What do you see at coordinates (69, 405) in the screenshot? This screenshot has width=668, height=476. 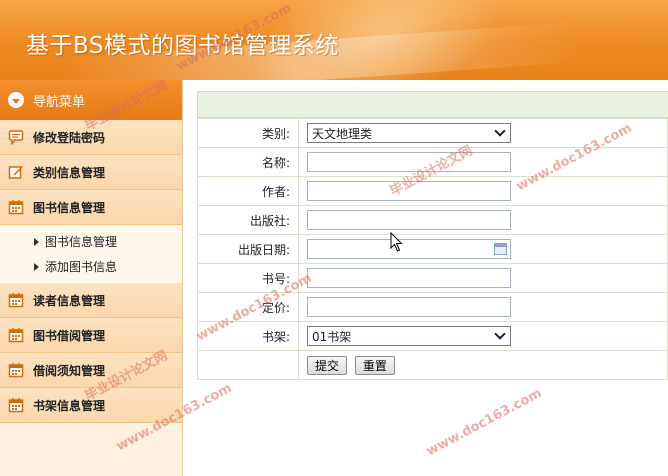 I see `sidebar-item-label: 书架信息管理` at bounding box center [69, 405].